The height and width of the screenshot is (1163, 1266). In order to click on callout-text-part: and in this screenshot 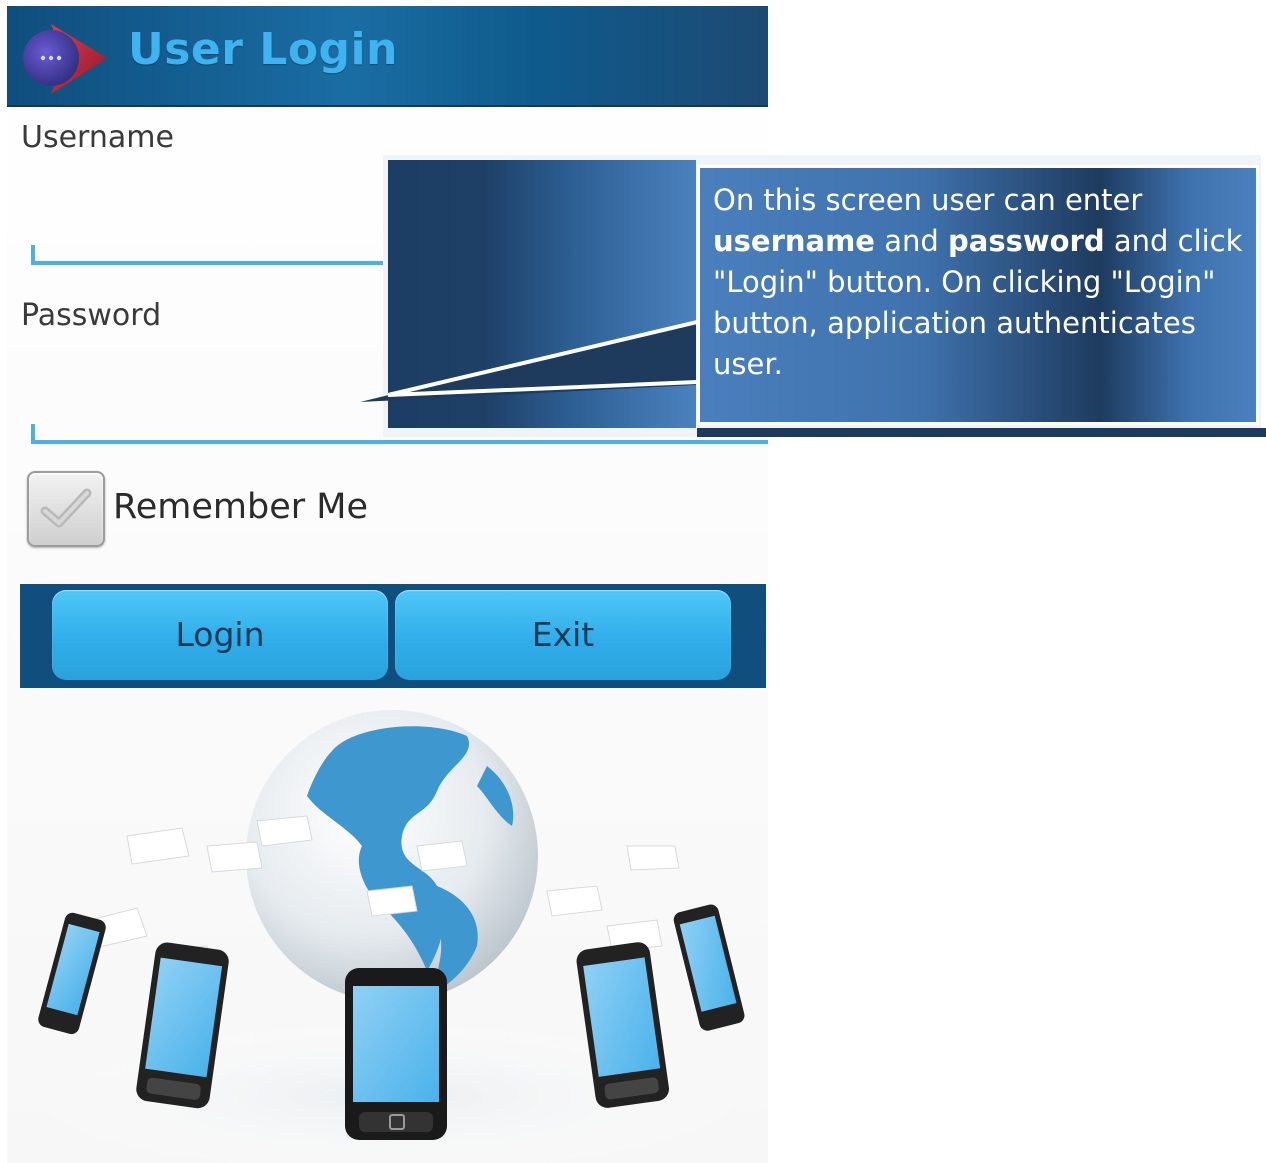, I will do `click(911, 241)`.